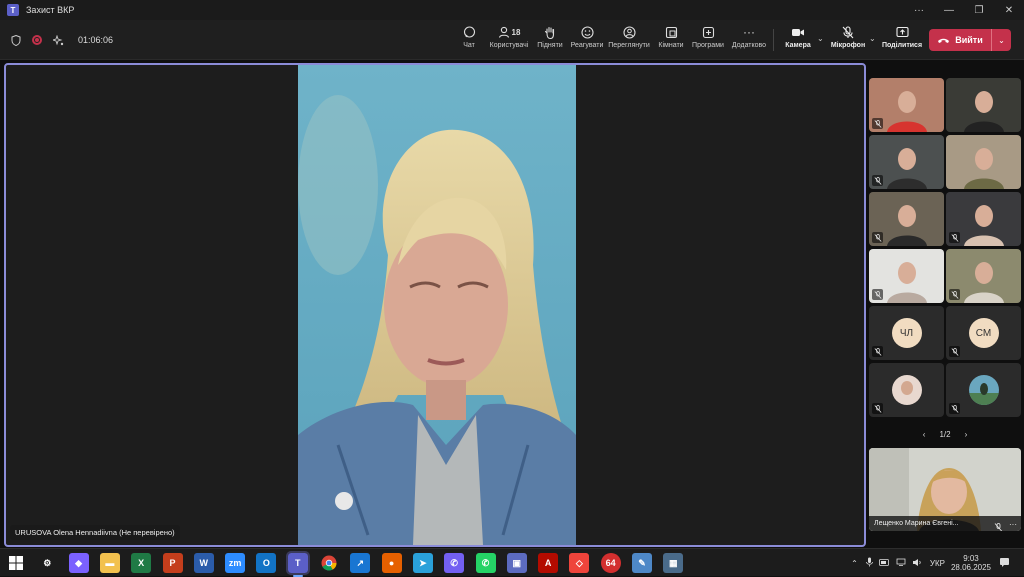 This screenshot has width=1024, height=577. What do you see at coordinates (902, 40) in the screenshot?
I see `share-button: Поділитися` at bounding box center [902, 40].